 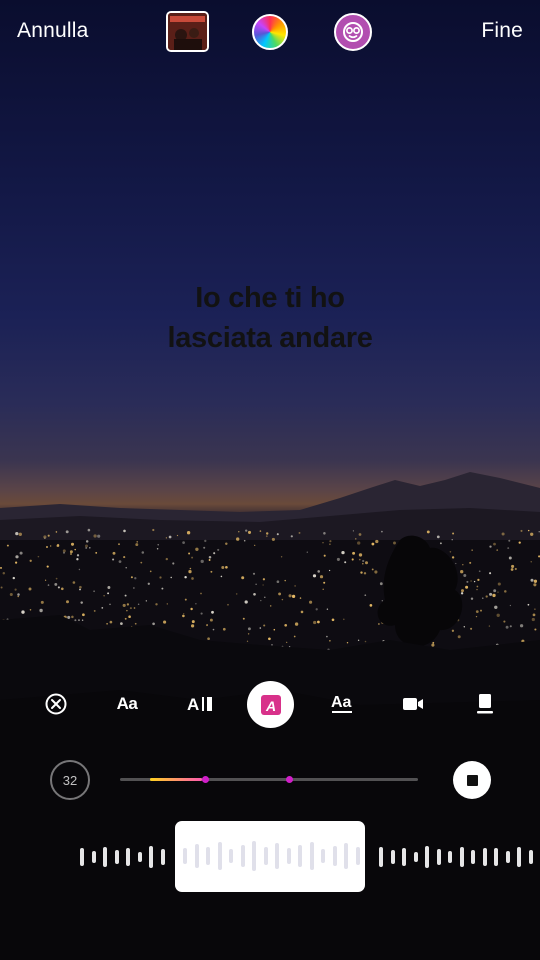 I want to click on text-cursor-button: A, so click(x=200, y=704).